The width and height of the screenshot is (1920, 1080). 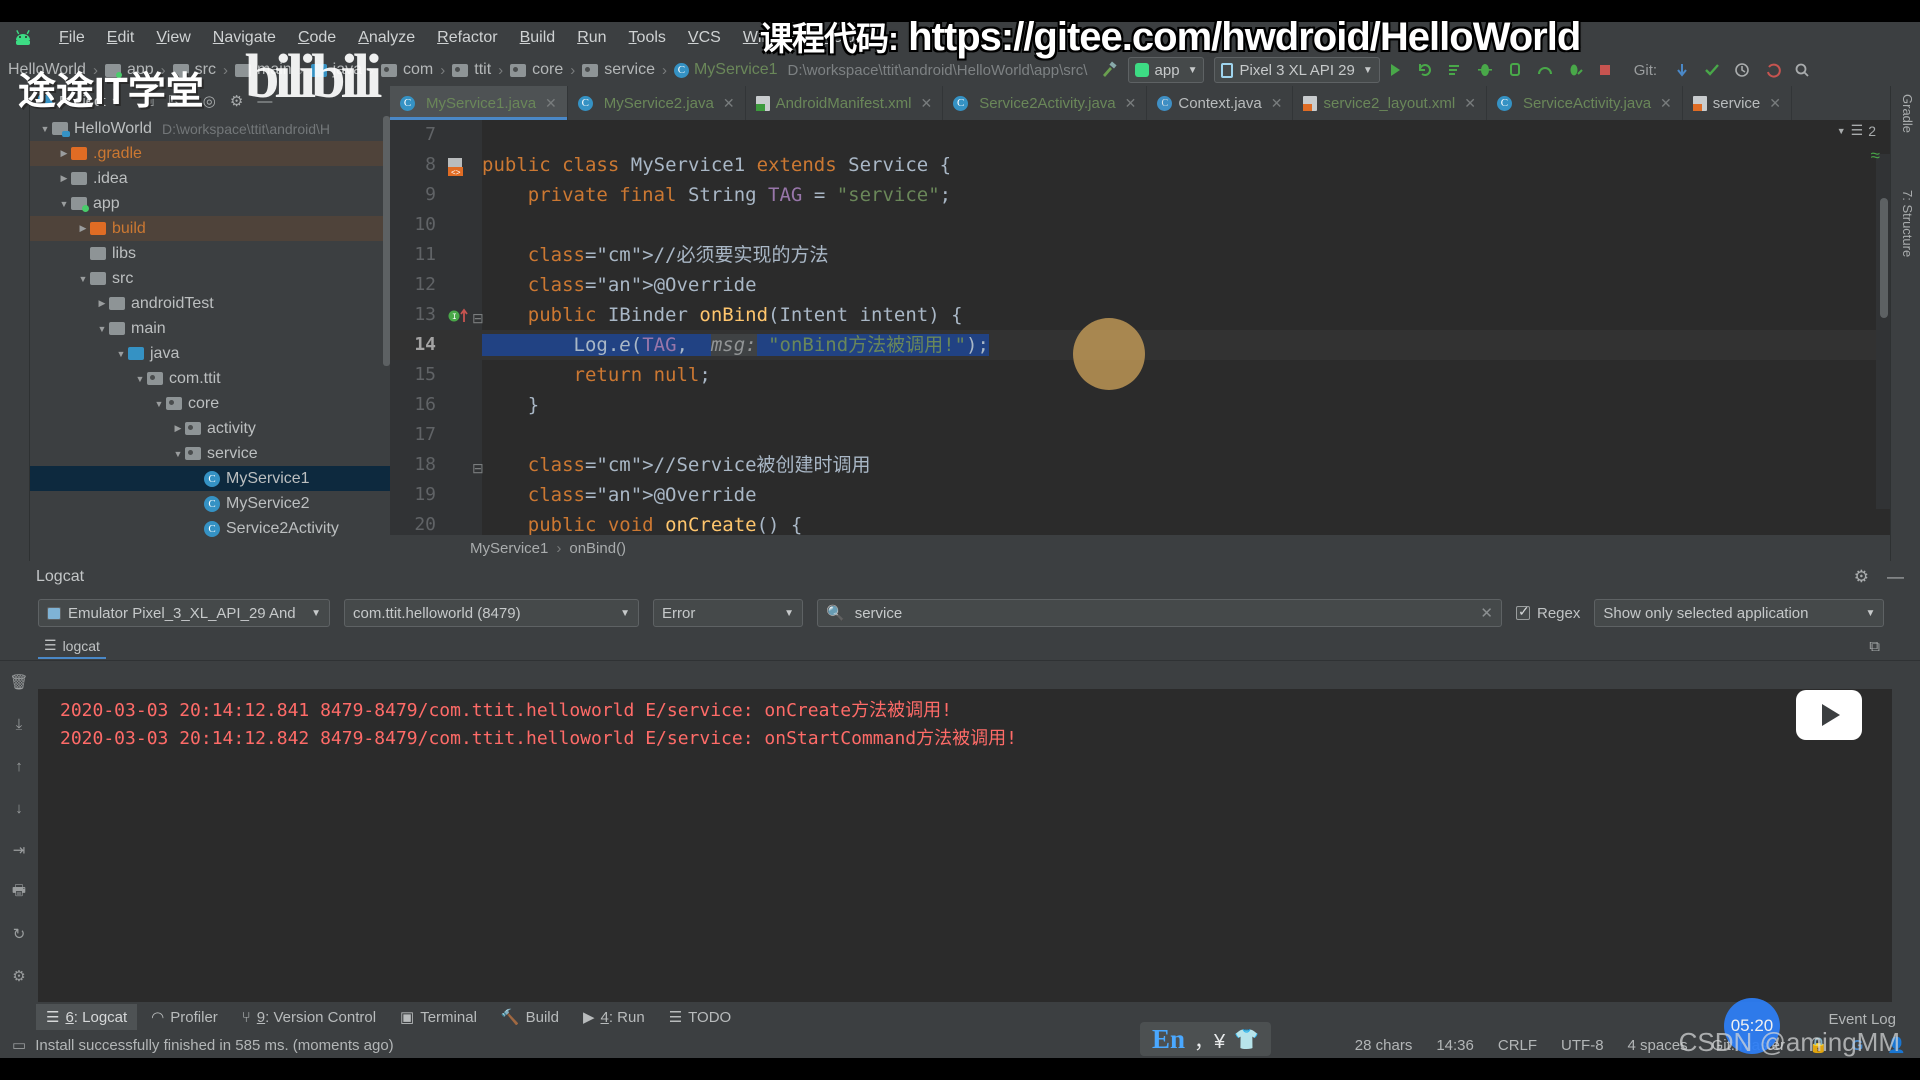 What do you see at coordinates (509, 548) in the screenshot?
I see `breadcrumb-class: MyService1` at bounding box center [509, 548].